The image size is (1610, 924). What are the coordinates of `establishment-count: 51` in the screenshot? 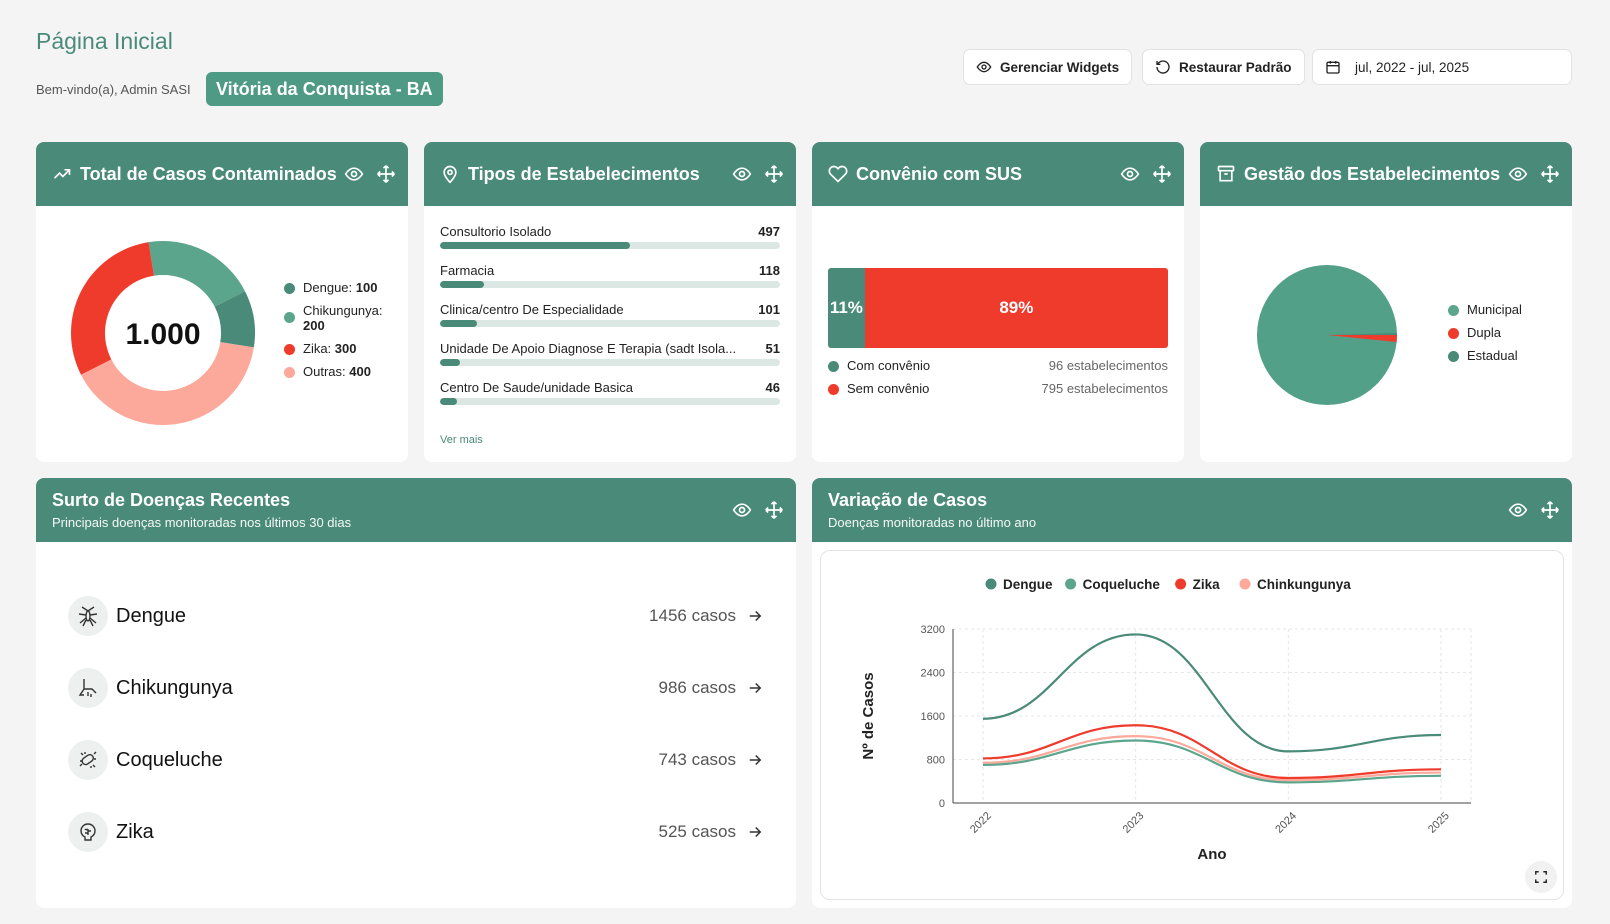 It's located at (772, 348).